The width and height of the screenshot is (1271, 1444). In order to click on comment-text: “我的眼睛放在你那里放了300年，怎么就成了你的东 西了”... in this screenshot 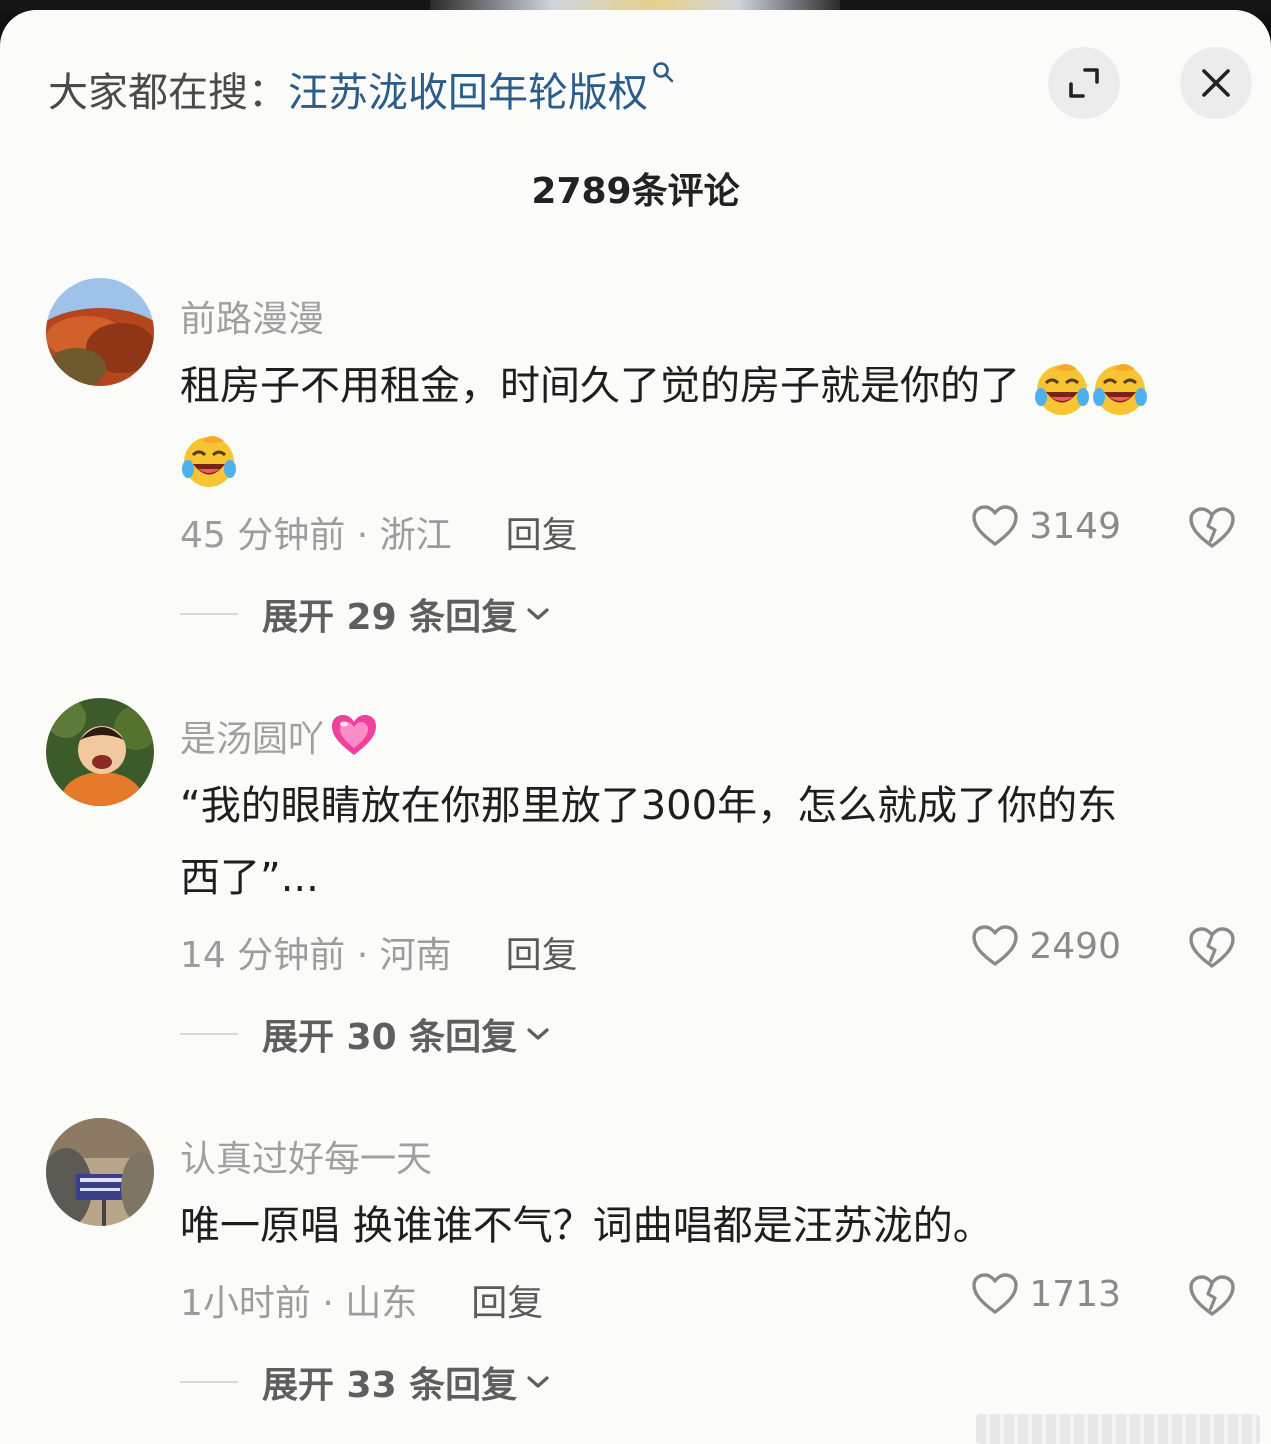, I will do `click(710, 842)`.